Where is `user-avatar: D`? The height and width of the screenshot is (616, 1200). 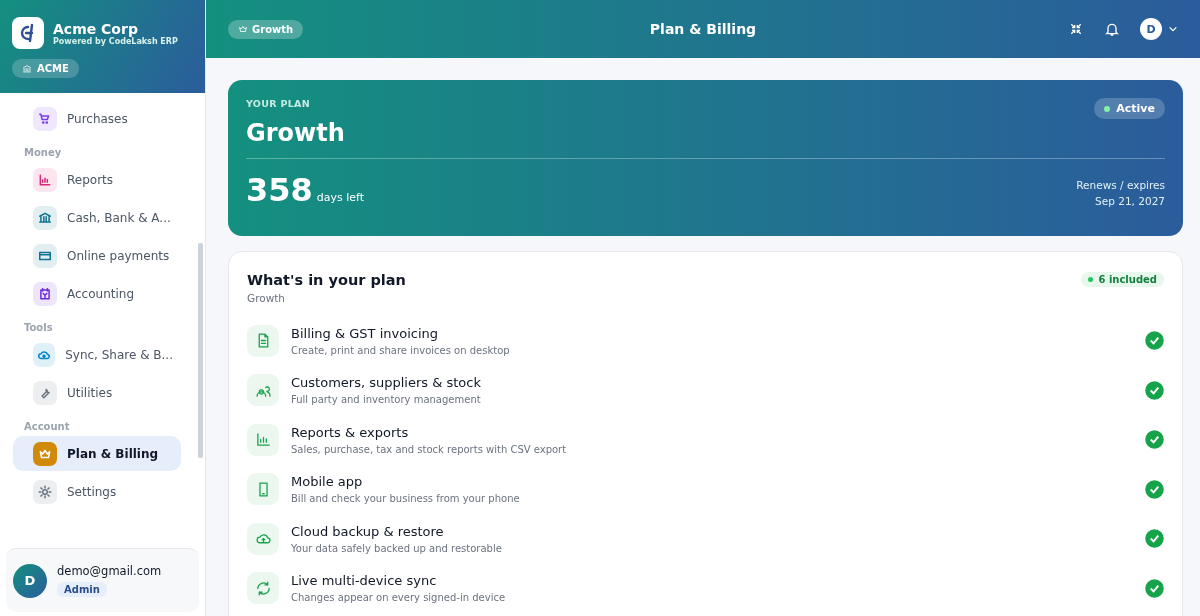
user-avatar: D is located at coordinates (30, 580).